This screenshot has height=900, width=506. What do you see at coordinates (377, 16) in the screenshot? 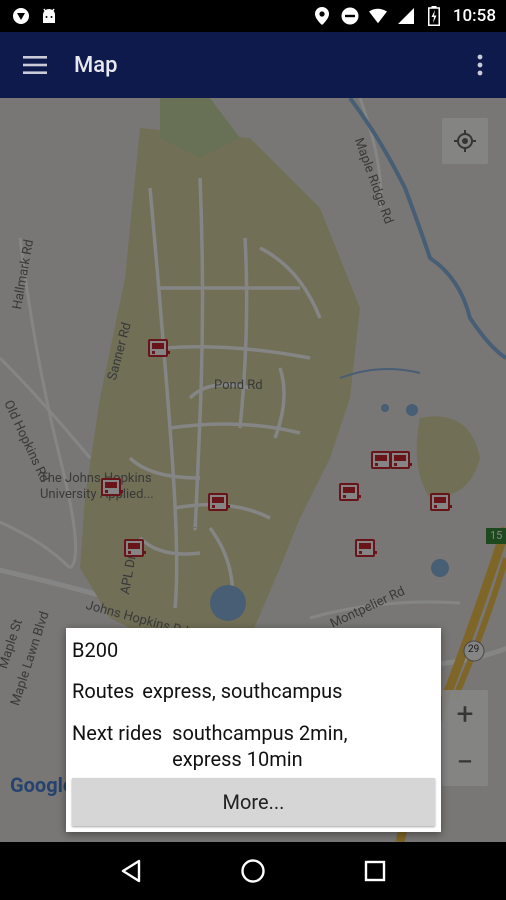
I see `wifi-icon` at bounding box center [377, 16].